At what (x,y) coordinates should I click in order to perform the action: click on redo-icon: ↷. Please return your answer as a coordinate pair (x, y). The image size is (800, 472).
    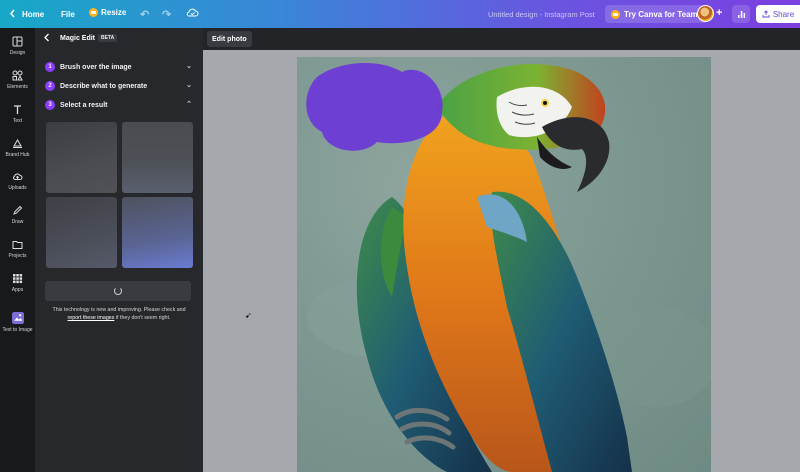
    Looking at the image, I should click on (166, 14).